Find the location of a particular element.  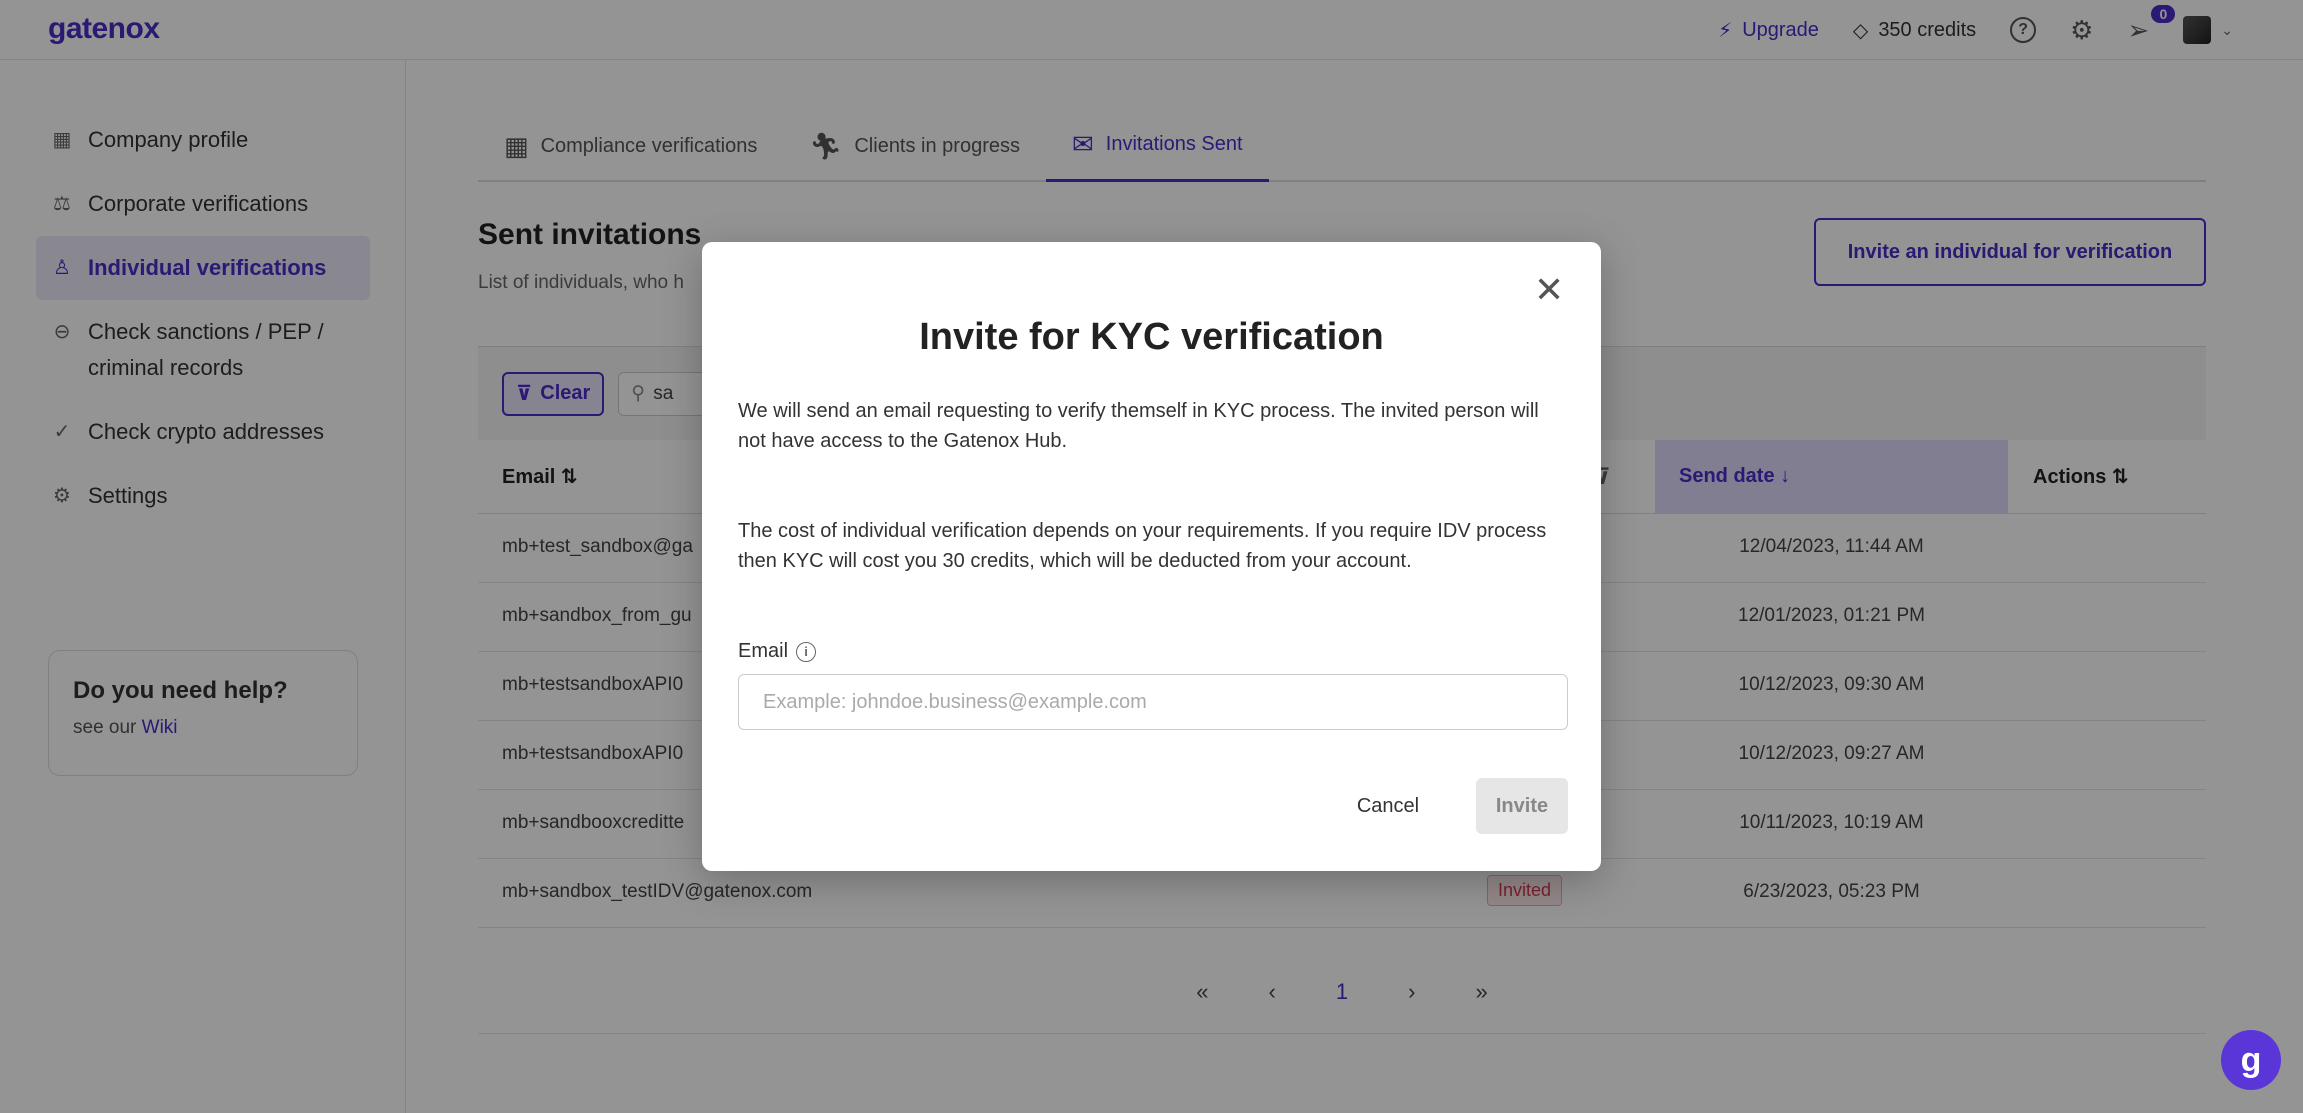

email-label-text: Email is located at coordinates (763, 651).